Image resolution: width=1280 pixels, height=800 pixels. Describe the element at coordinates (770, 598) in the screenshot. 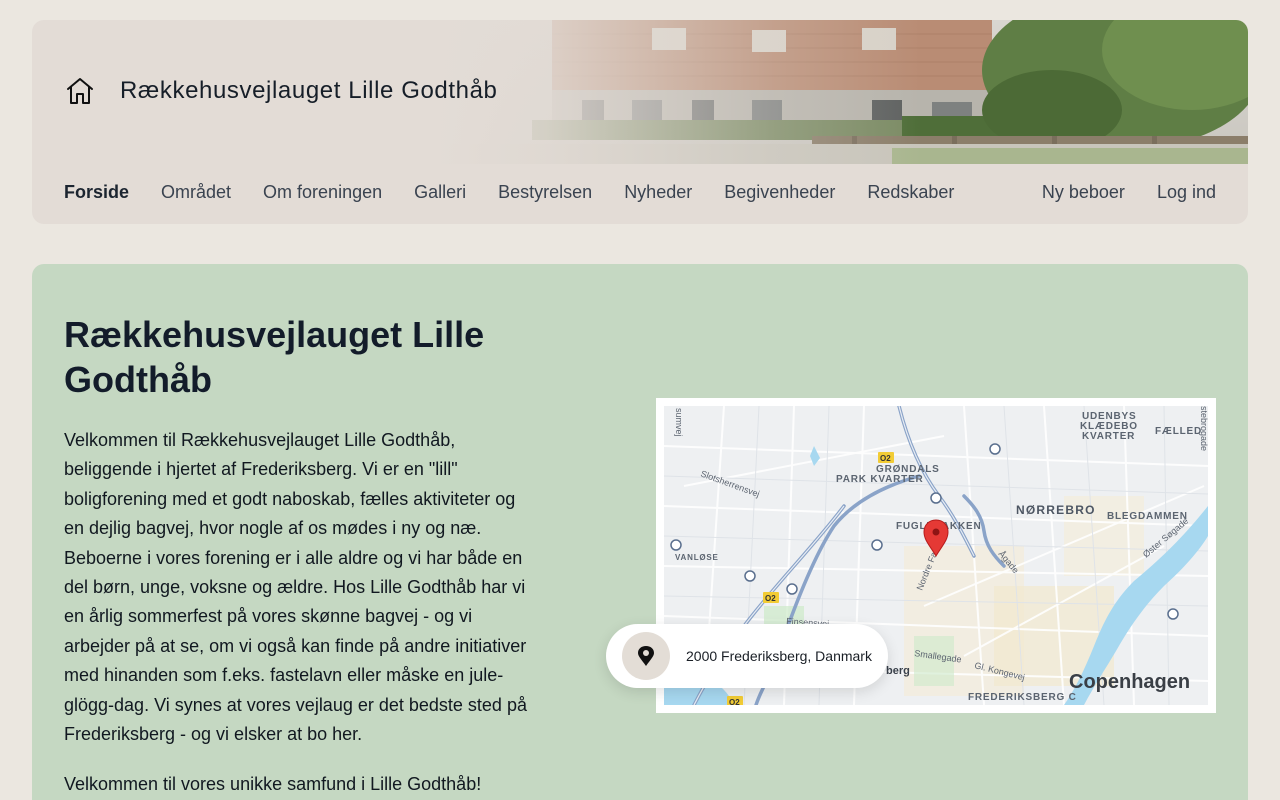

I see `map-label-o2b: O2` at that location.